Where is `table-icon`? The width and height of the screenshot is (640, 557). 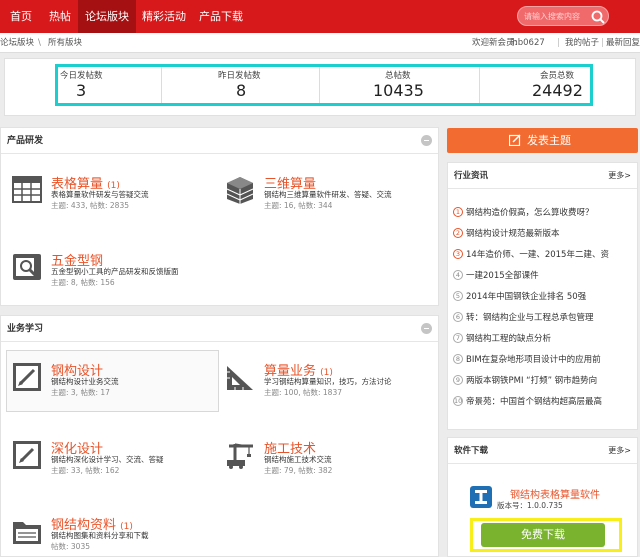
table-icon is located at coordinates (27, 189).